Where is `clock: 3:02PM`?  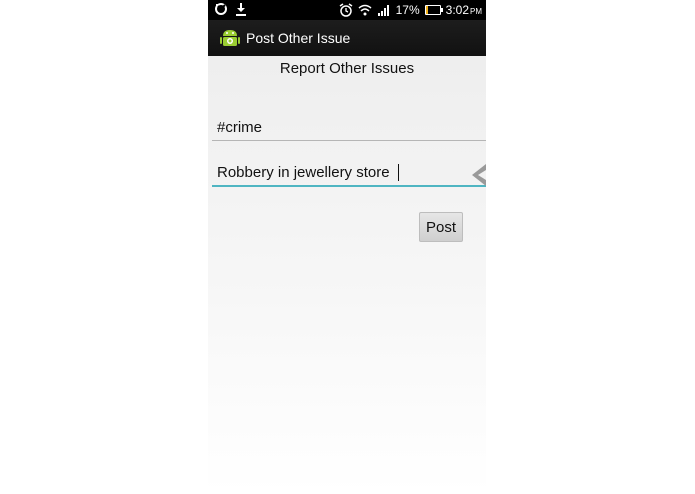 clock: 3:02PM is located at coordinates (464, 10).